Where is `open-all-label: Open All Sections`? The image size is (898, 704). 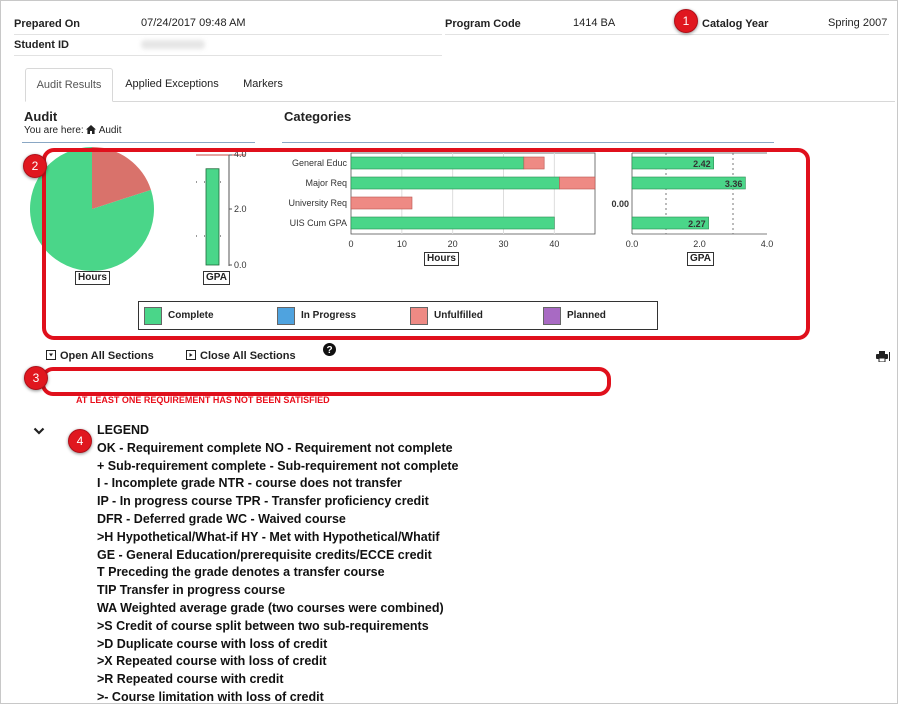 open-all-label: Open All Sections is located at coordinates (107, 356).